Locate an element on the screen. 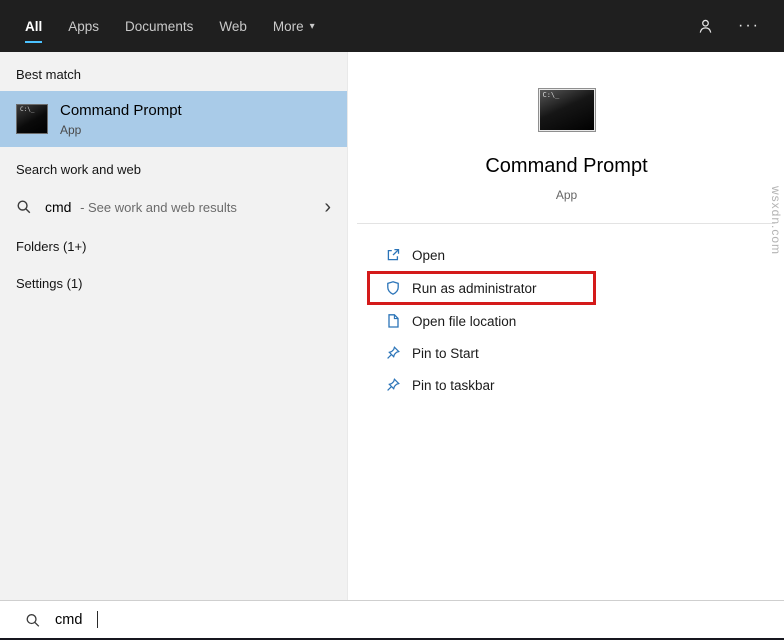  tab-web: Web is located at coordinates (233, 26).